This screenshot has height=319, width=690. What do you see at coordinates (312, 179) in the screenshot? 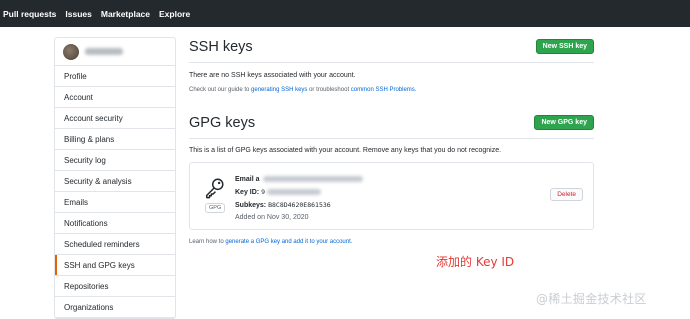
I see `redacted-email` at bounding box center [312, 179].